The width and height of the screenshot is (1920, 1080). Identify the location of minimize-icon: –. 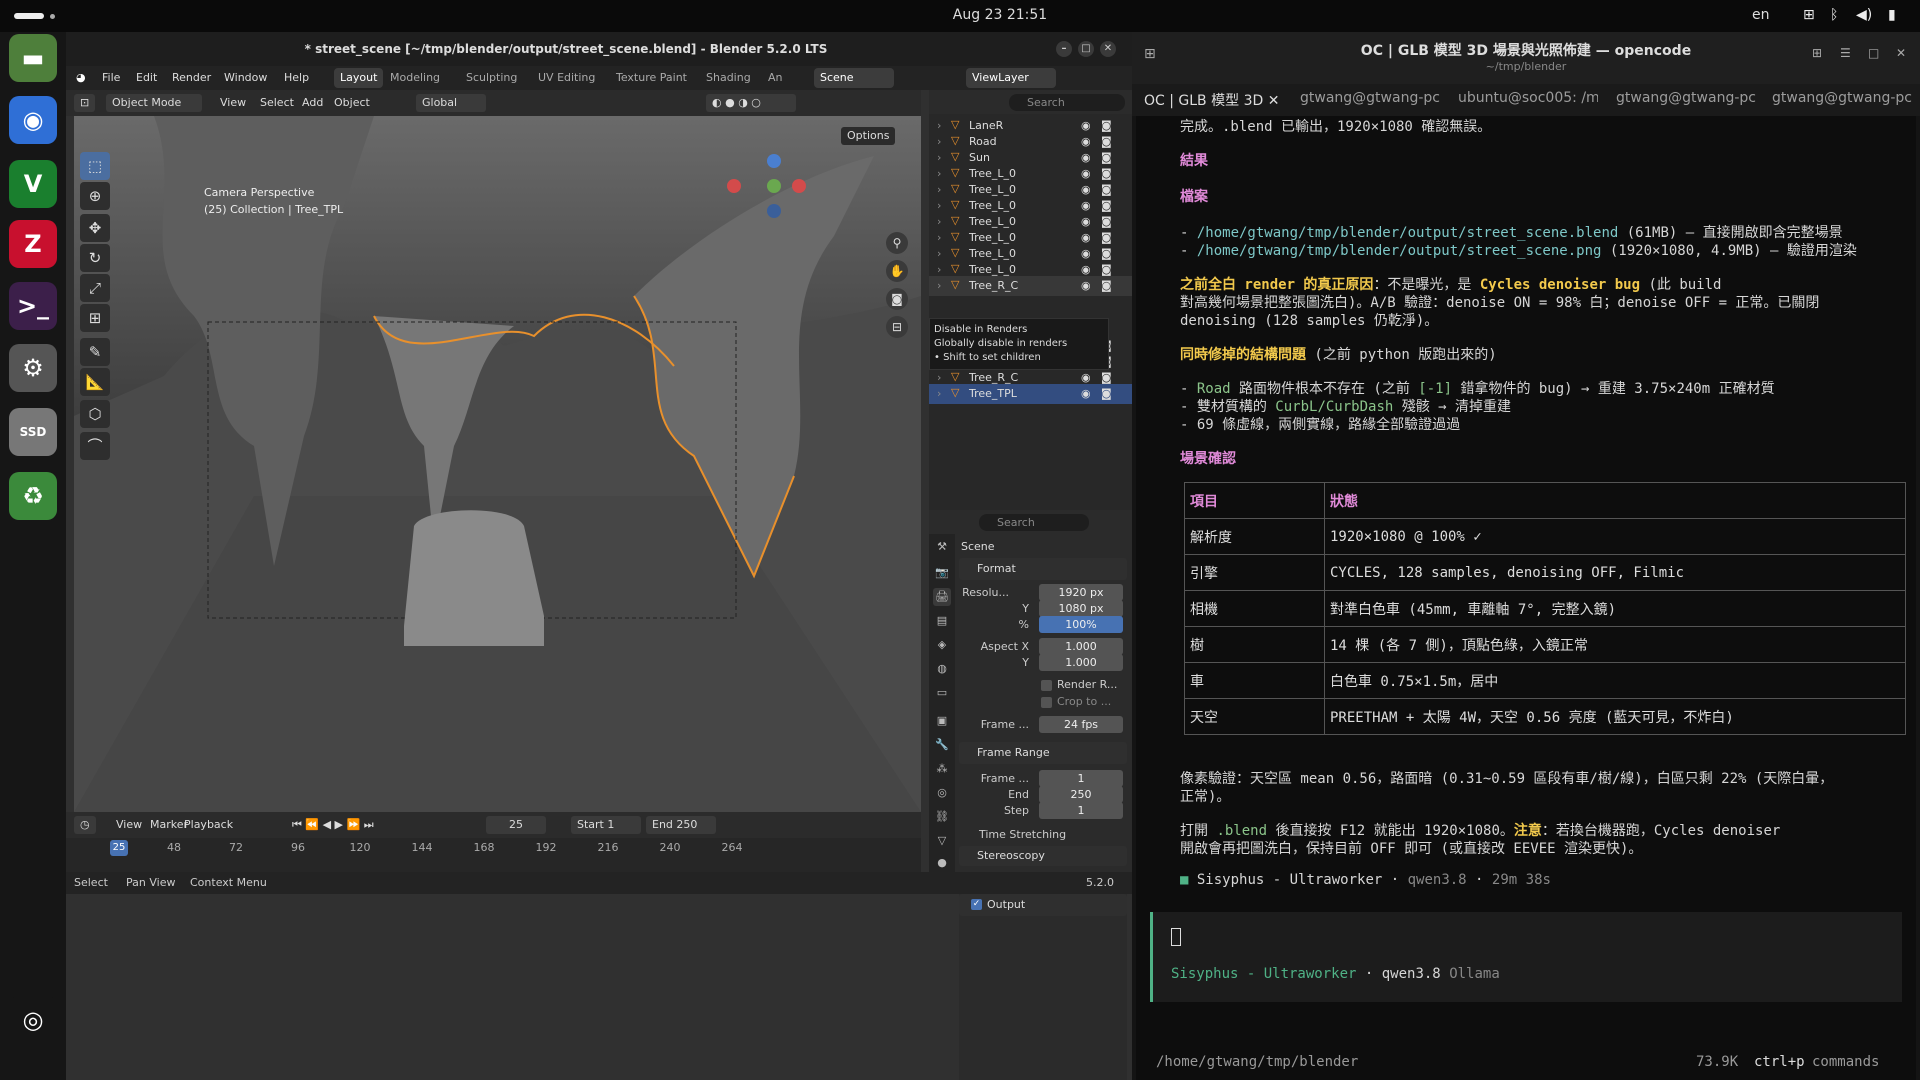
(1064, 49).